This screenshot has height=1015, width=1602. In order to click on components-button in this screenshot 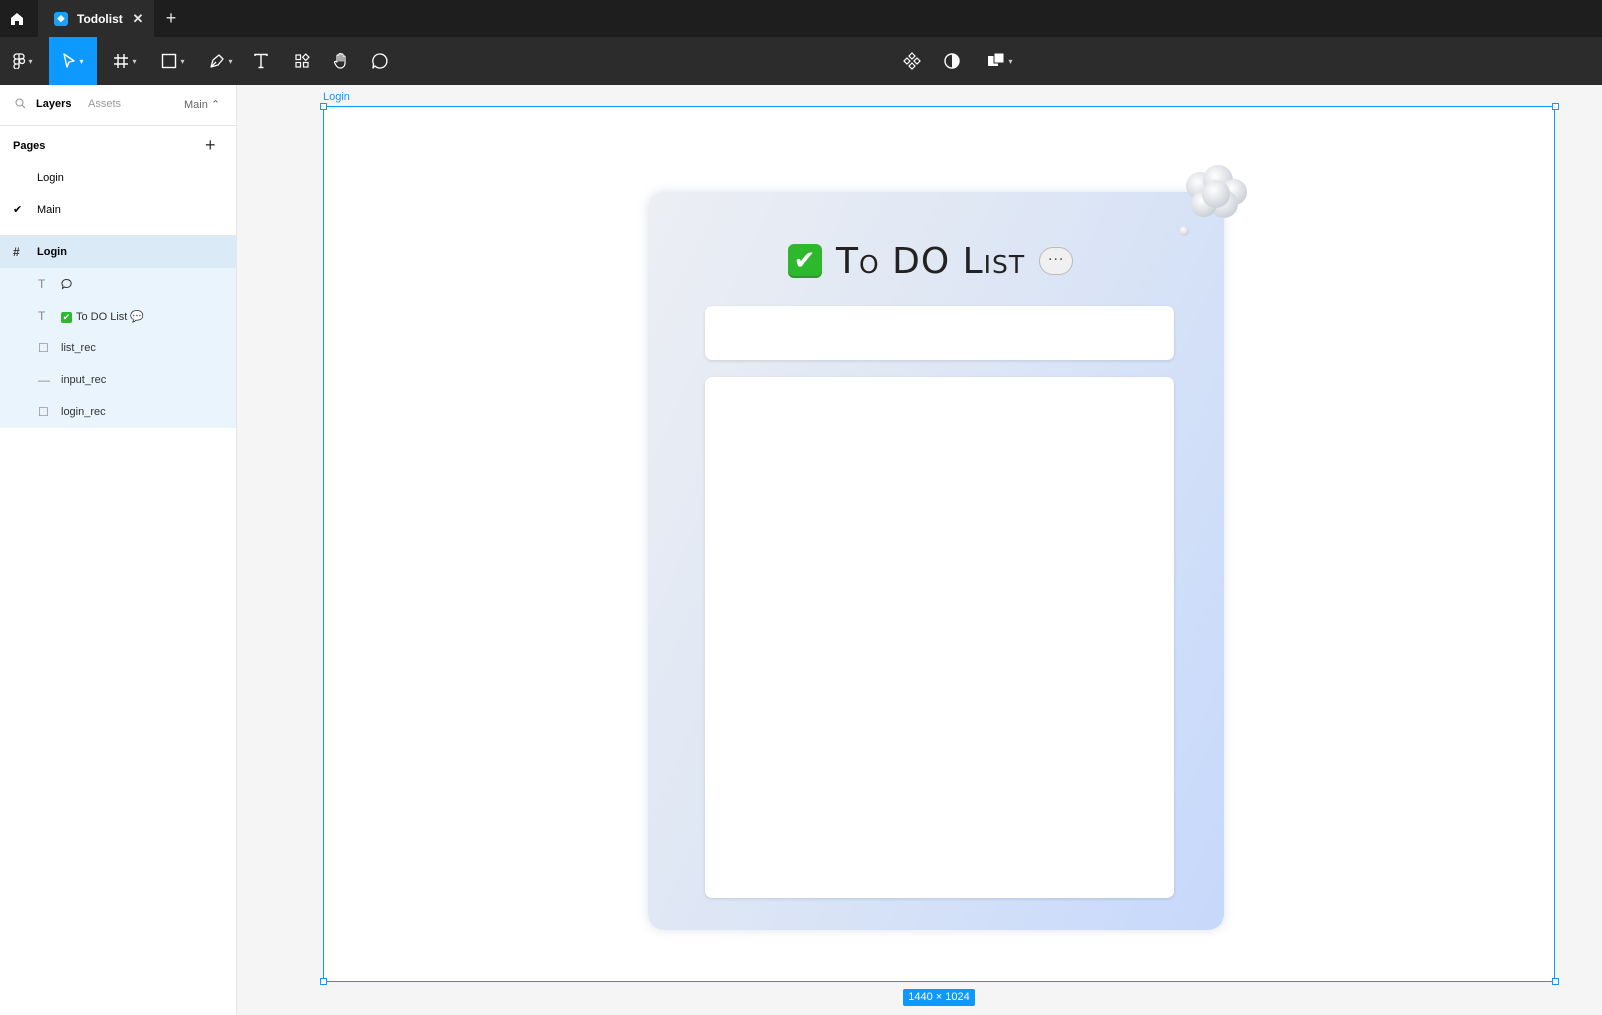, I will do `click(912, 61)`.